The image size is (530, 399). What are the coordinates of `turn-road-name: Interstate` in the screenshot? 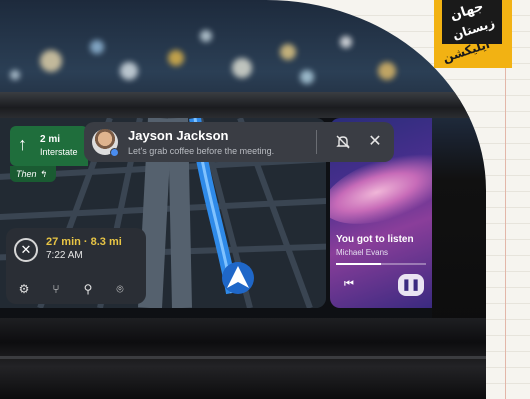 It's located at (59, 152).